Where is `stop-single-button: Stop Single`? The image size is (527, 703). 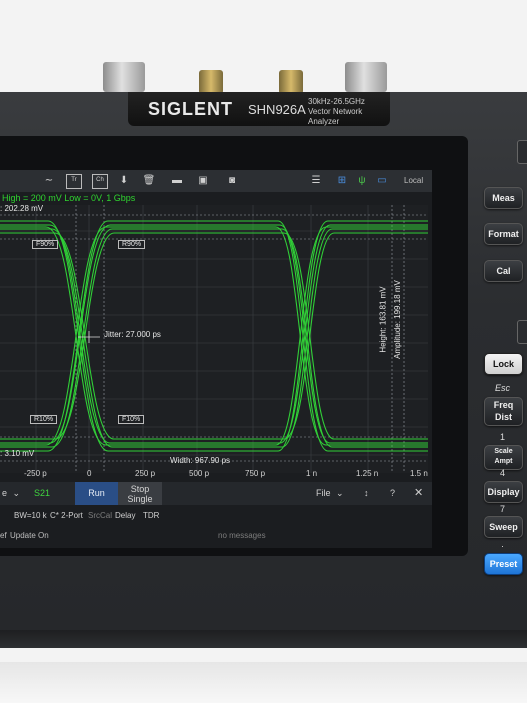 stop-single-button: Stop Single is located at coordinates (140, 493).